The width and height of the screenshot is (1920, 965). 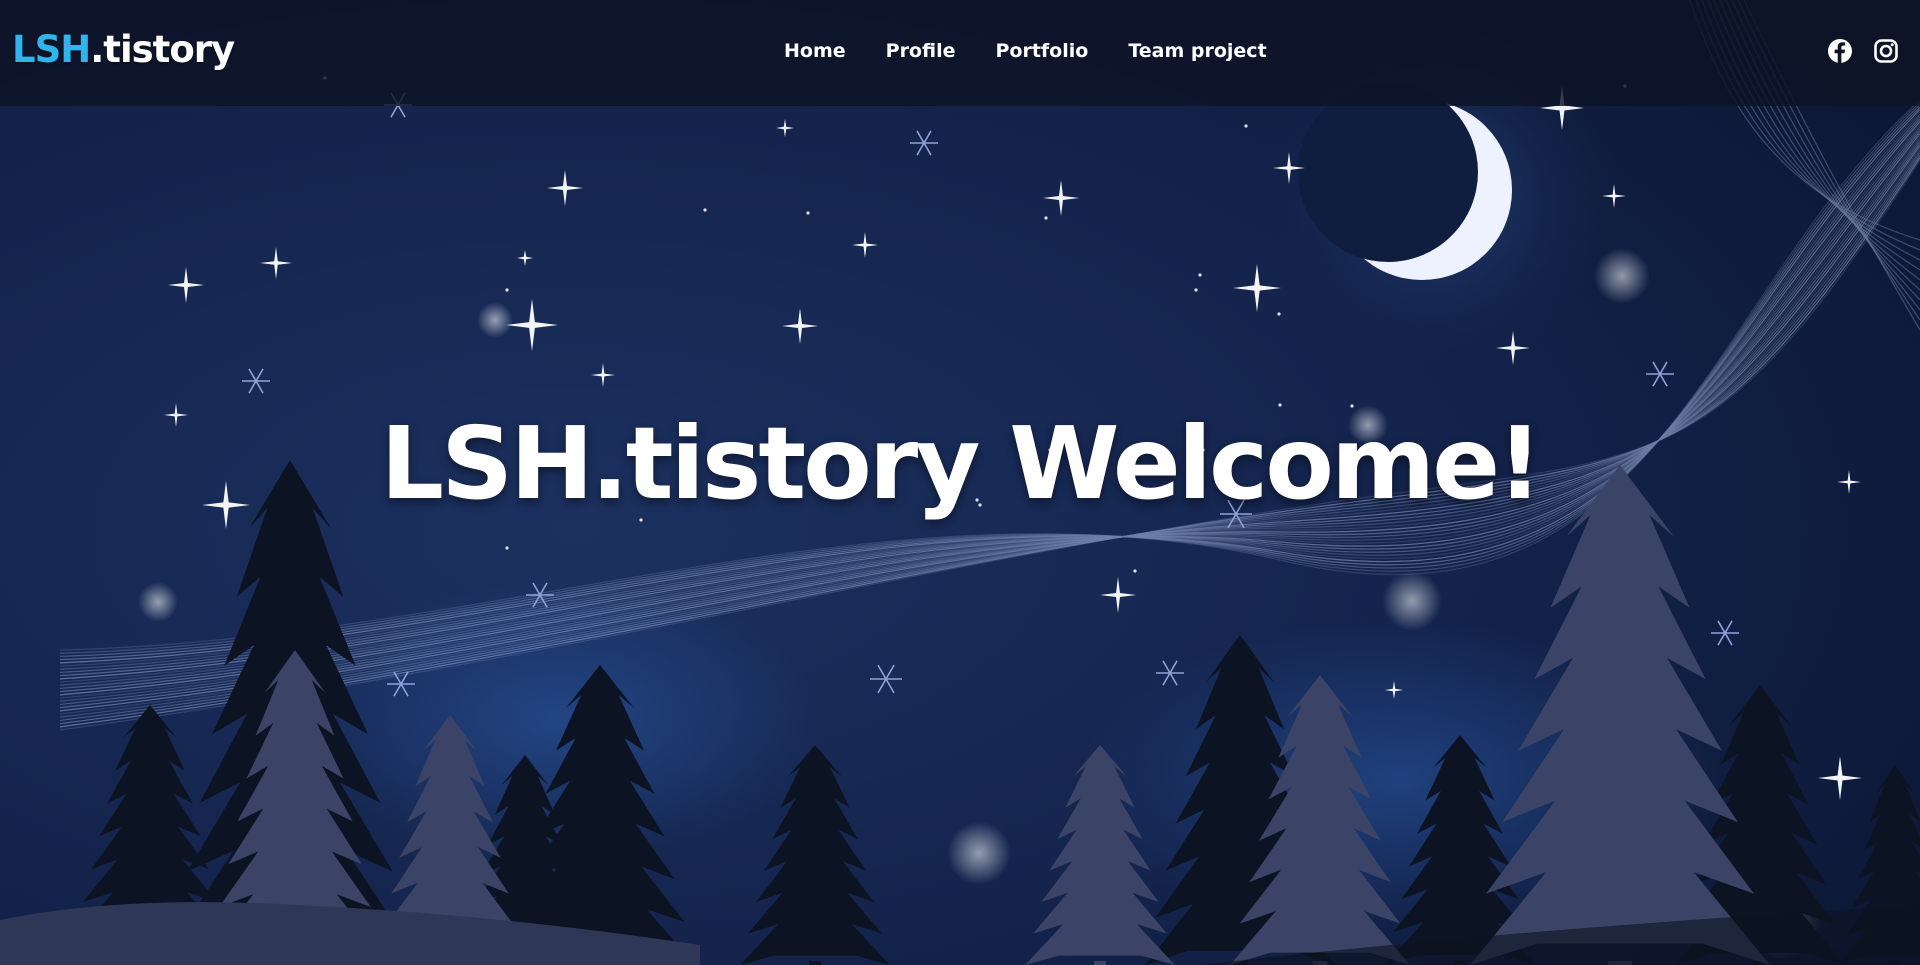 I want to click on main-nav: Home Profile Portfolio Team project, so click(x=1025, y=51).